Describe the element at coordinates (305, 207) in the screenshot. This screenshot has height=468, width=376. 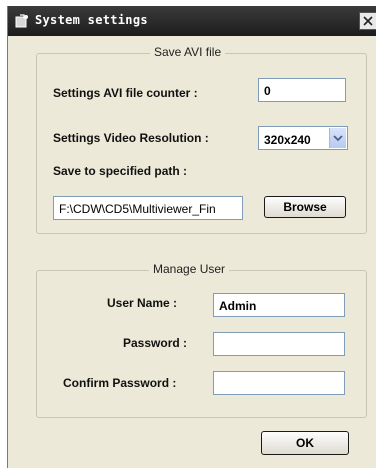
I see `browse-button: Browse` at that location.